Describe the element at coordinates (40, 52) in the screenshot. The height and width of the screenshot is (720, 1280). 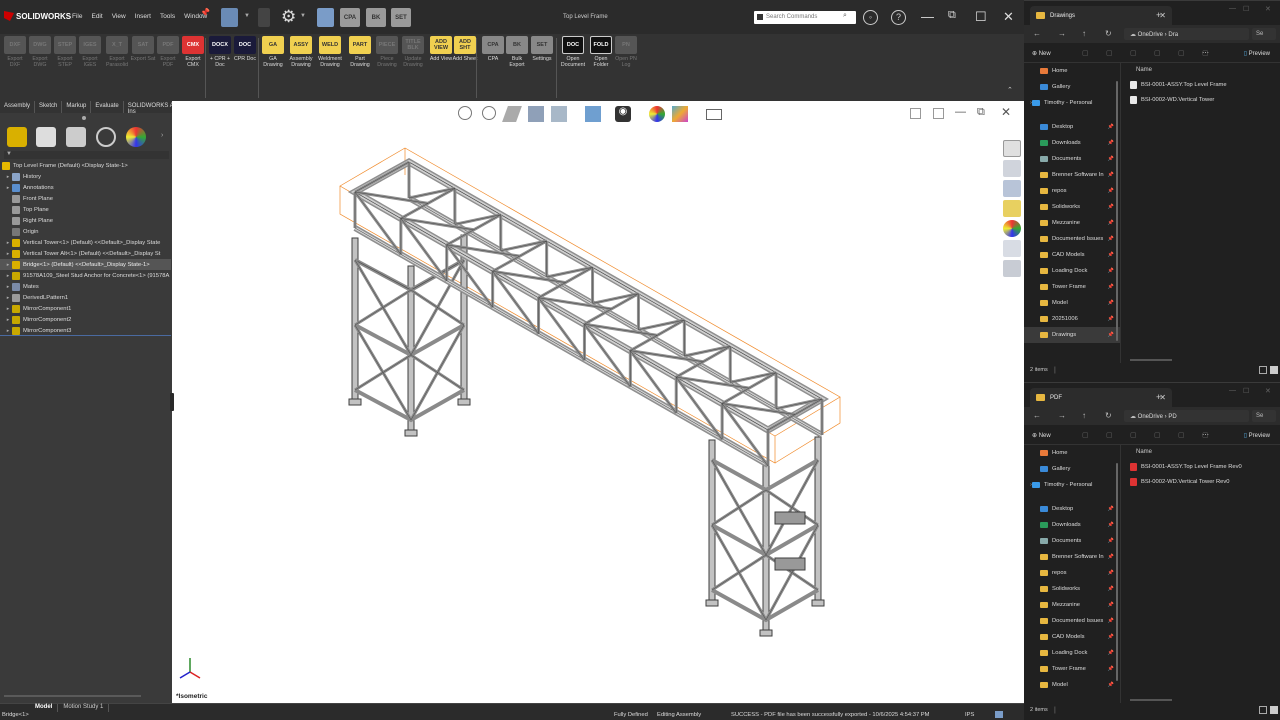
I see `ribbon-button-1: DWG Export DWG` at that location.